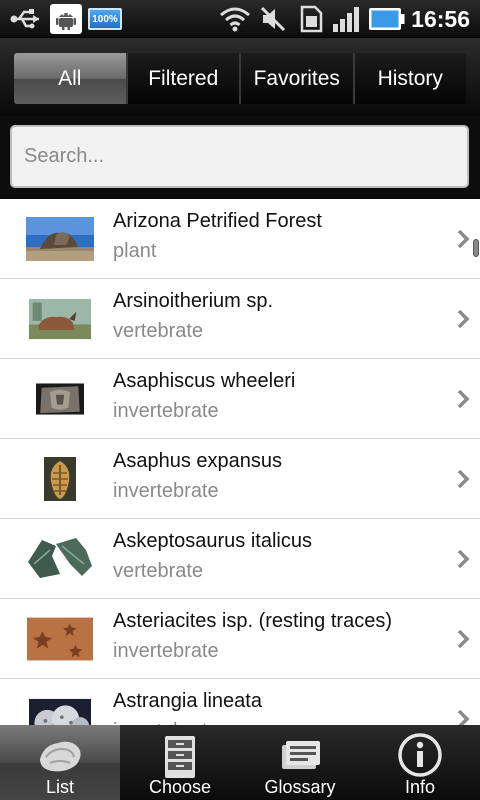  Describe the element at coordinates (296, 78) in the screenshot. I see `tab-favorites: Favorites` at that location.